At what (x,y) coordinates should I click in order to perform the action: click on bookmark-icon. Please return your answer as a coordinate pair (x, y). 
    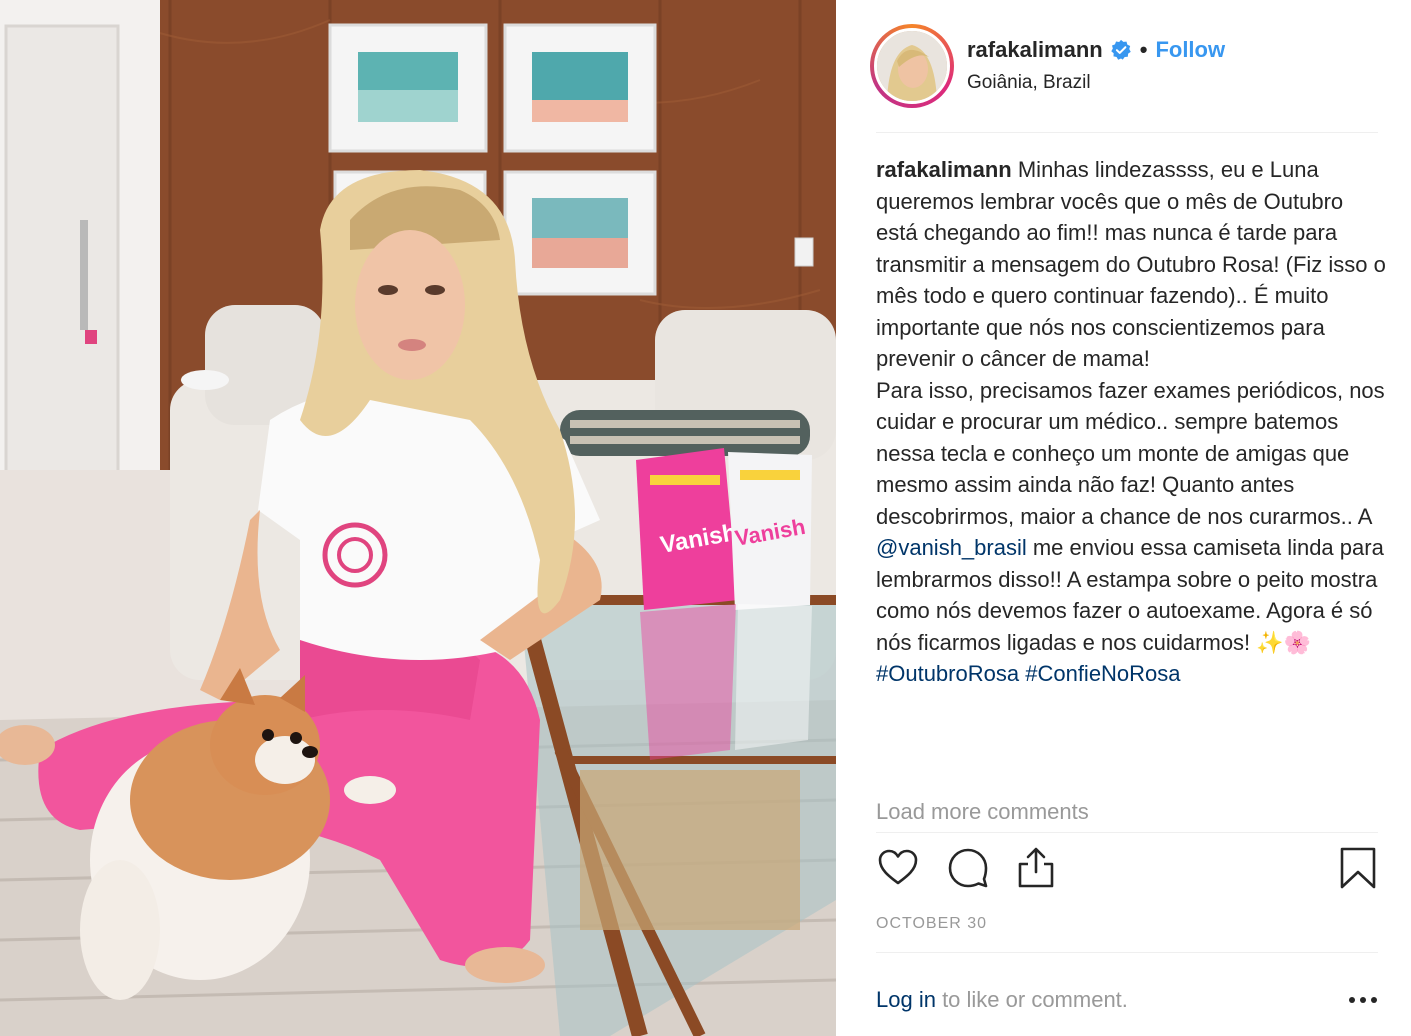
    Looking at the image, I should click on (1358, 868).